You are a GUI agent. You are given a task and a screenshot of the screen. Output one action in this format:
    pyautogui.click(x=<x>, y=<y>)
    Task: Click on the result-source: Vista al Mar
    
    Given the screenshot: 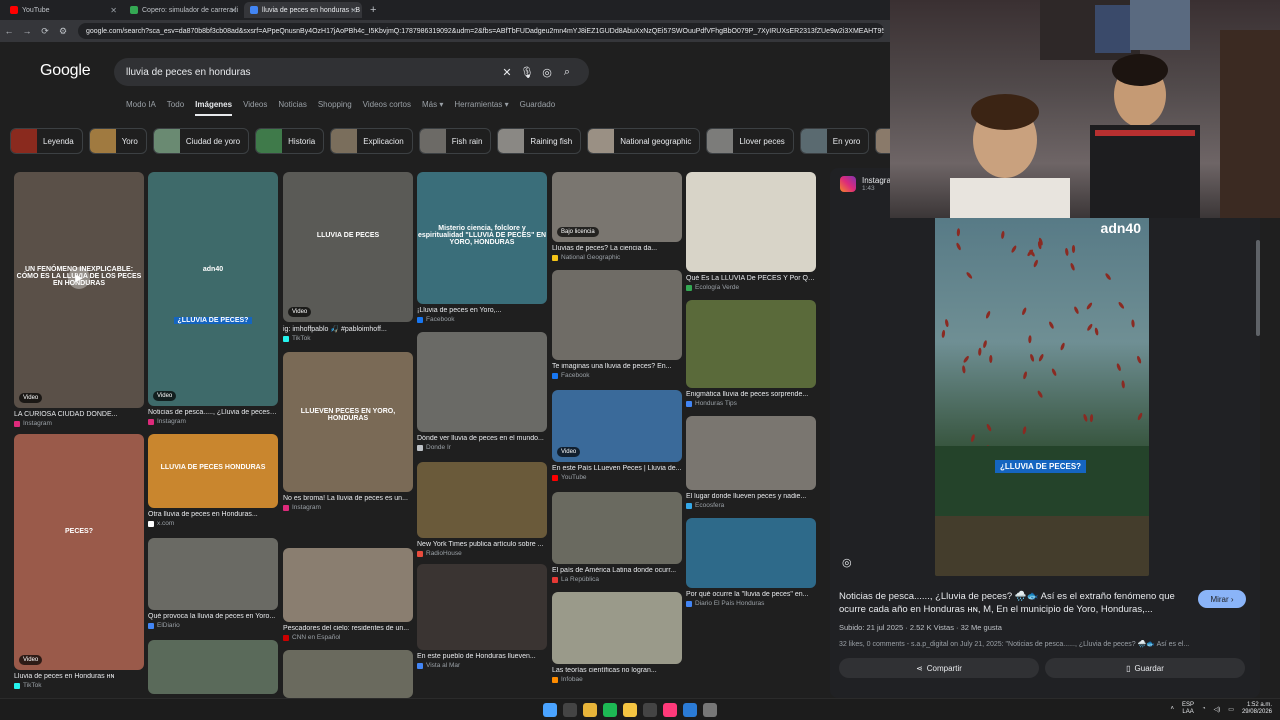 What is the action you would take?
    pyautogui.click(x=482, y=665)
    